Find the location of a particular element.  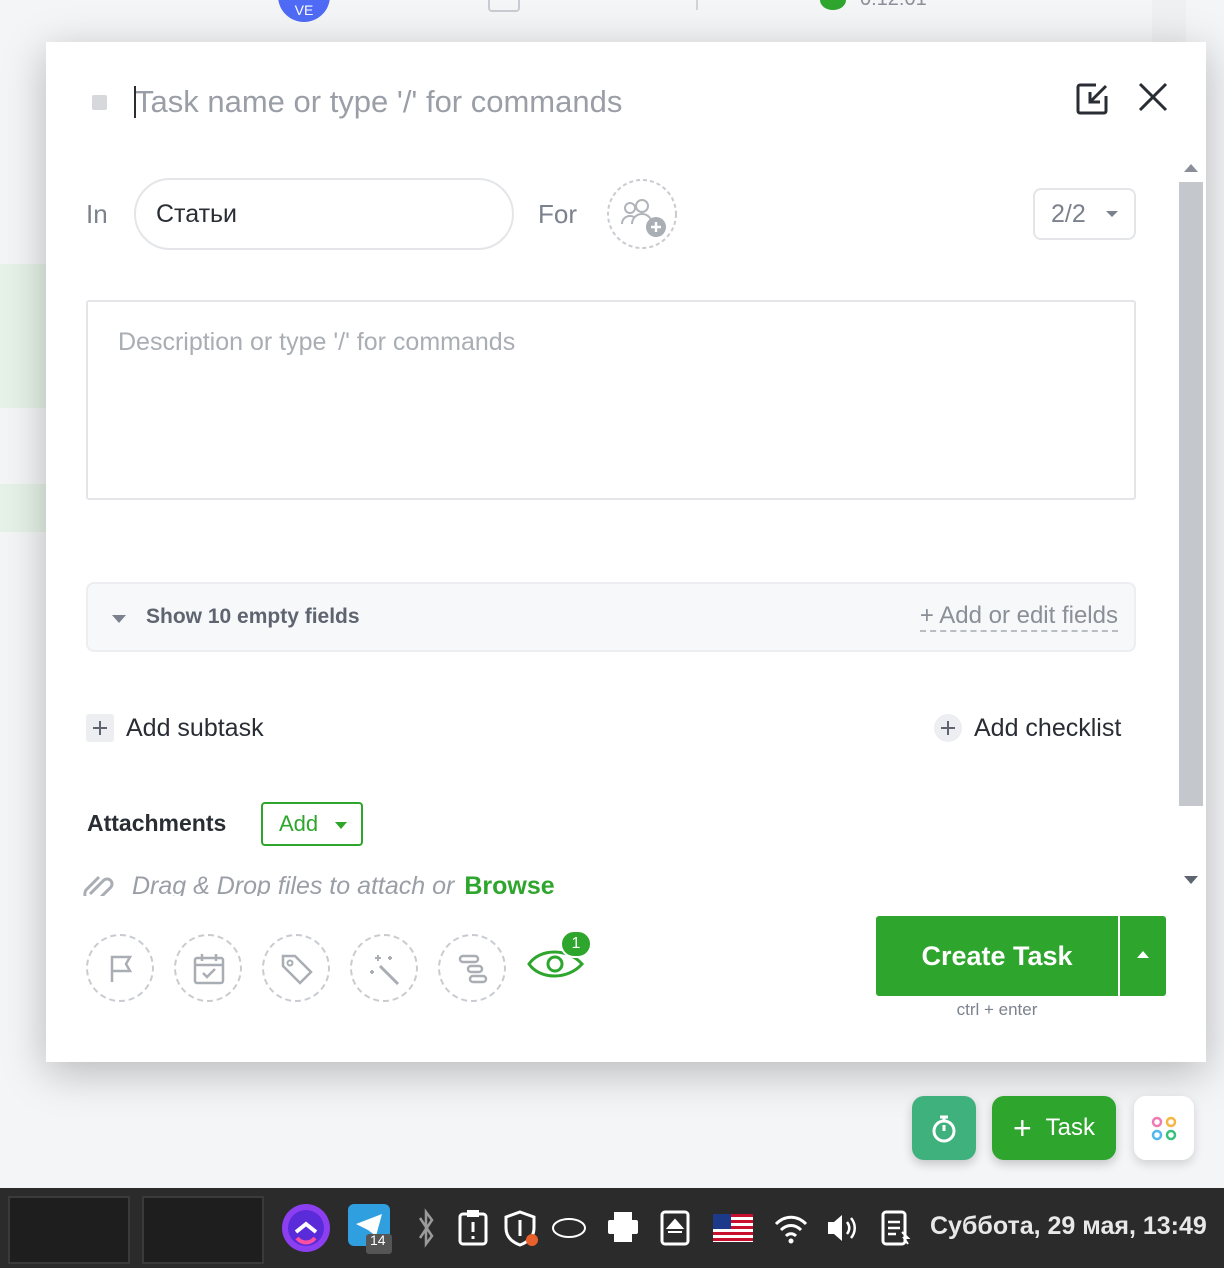

new-task-label: Task is located at coordinates (1070, 1127).